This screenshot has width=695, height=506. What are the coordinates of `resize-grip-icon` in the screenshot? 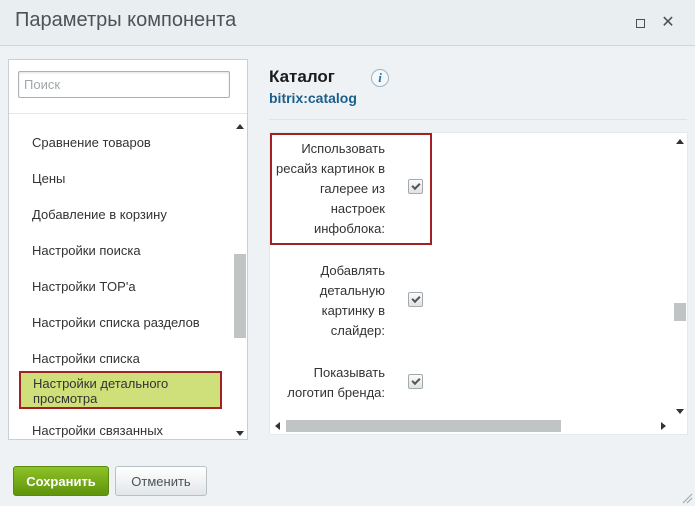 It's located at (687, 498).